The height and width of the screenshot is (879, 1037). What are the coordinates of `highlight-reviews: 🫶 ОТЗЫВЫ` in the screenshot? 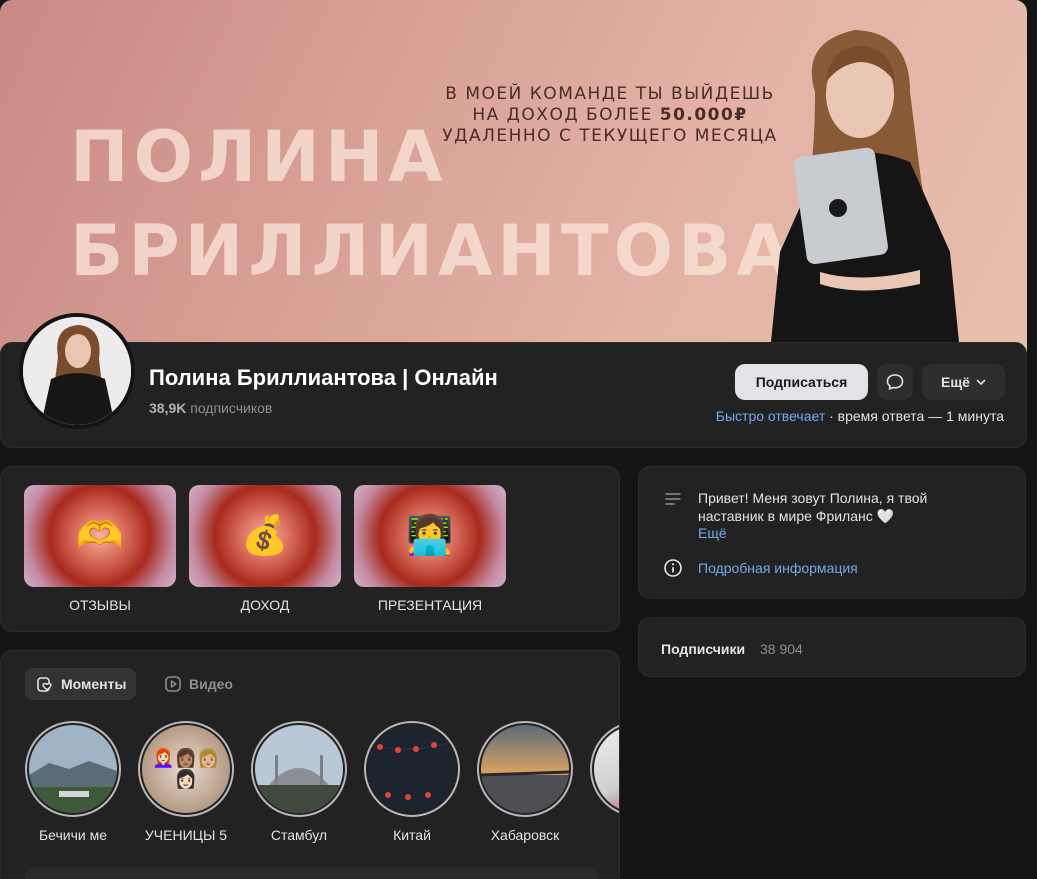 It's located at (100, 549).